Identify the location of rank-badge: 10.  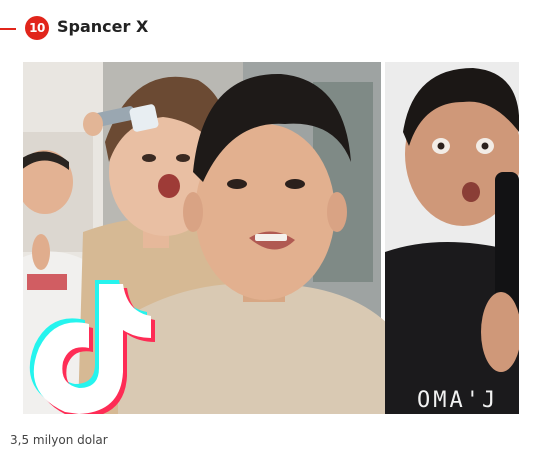
(37, 28).